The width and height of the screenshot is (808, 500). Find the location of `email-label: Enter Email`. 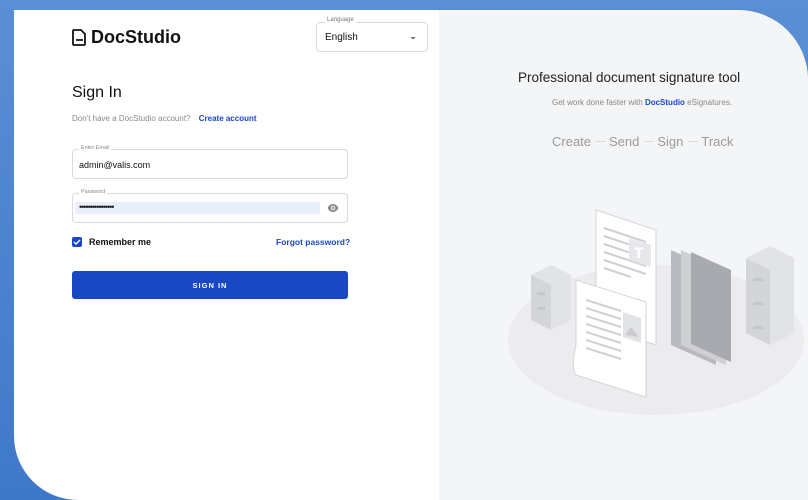

email-label: Enter Email is located at coordinates (95, 148).